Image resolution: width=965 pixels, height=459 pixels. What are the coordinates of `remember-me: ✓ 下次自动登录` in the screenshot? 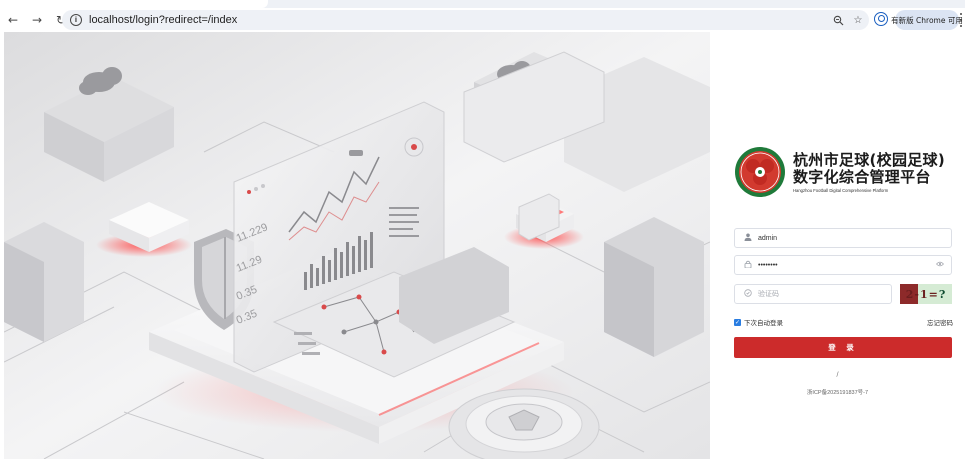 It's located at (758, 322).